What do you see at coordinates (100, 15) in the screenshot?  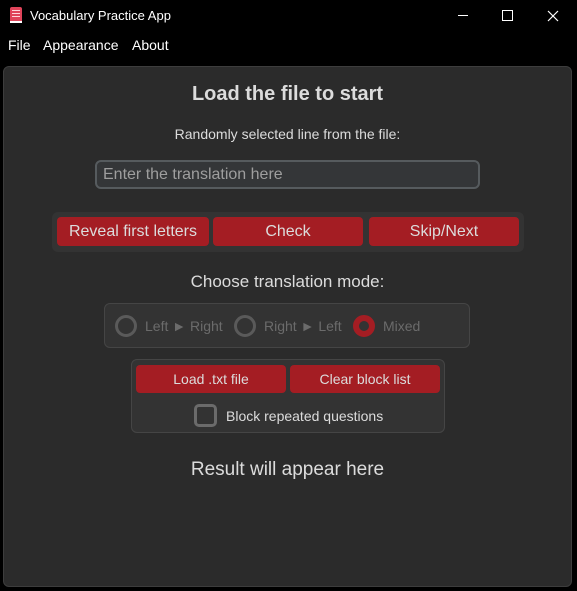 I see `window-title: Vocabulary Practice App` at bounding box center [100, 15].